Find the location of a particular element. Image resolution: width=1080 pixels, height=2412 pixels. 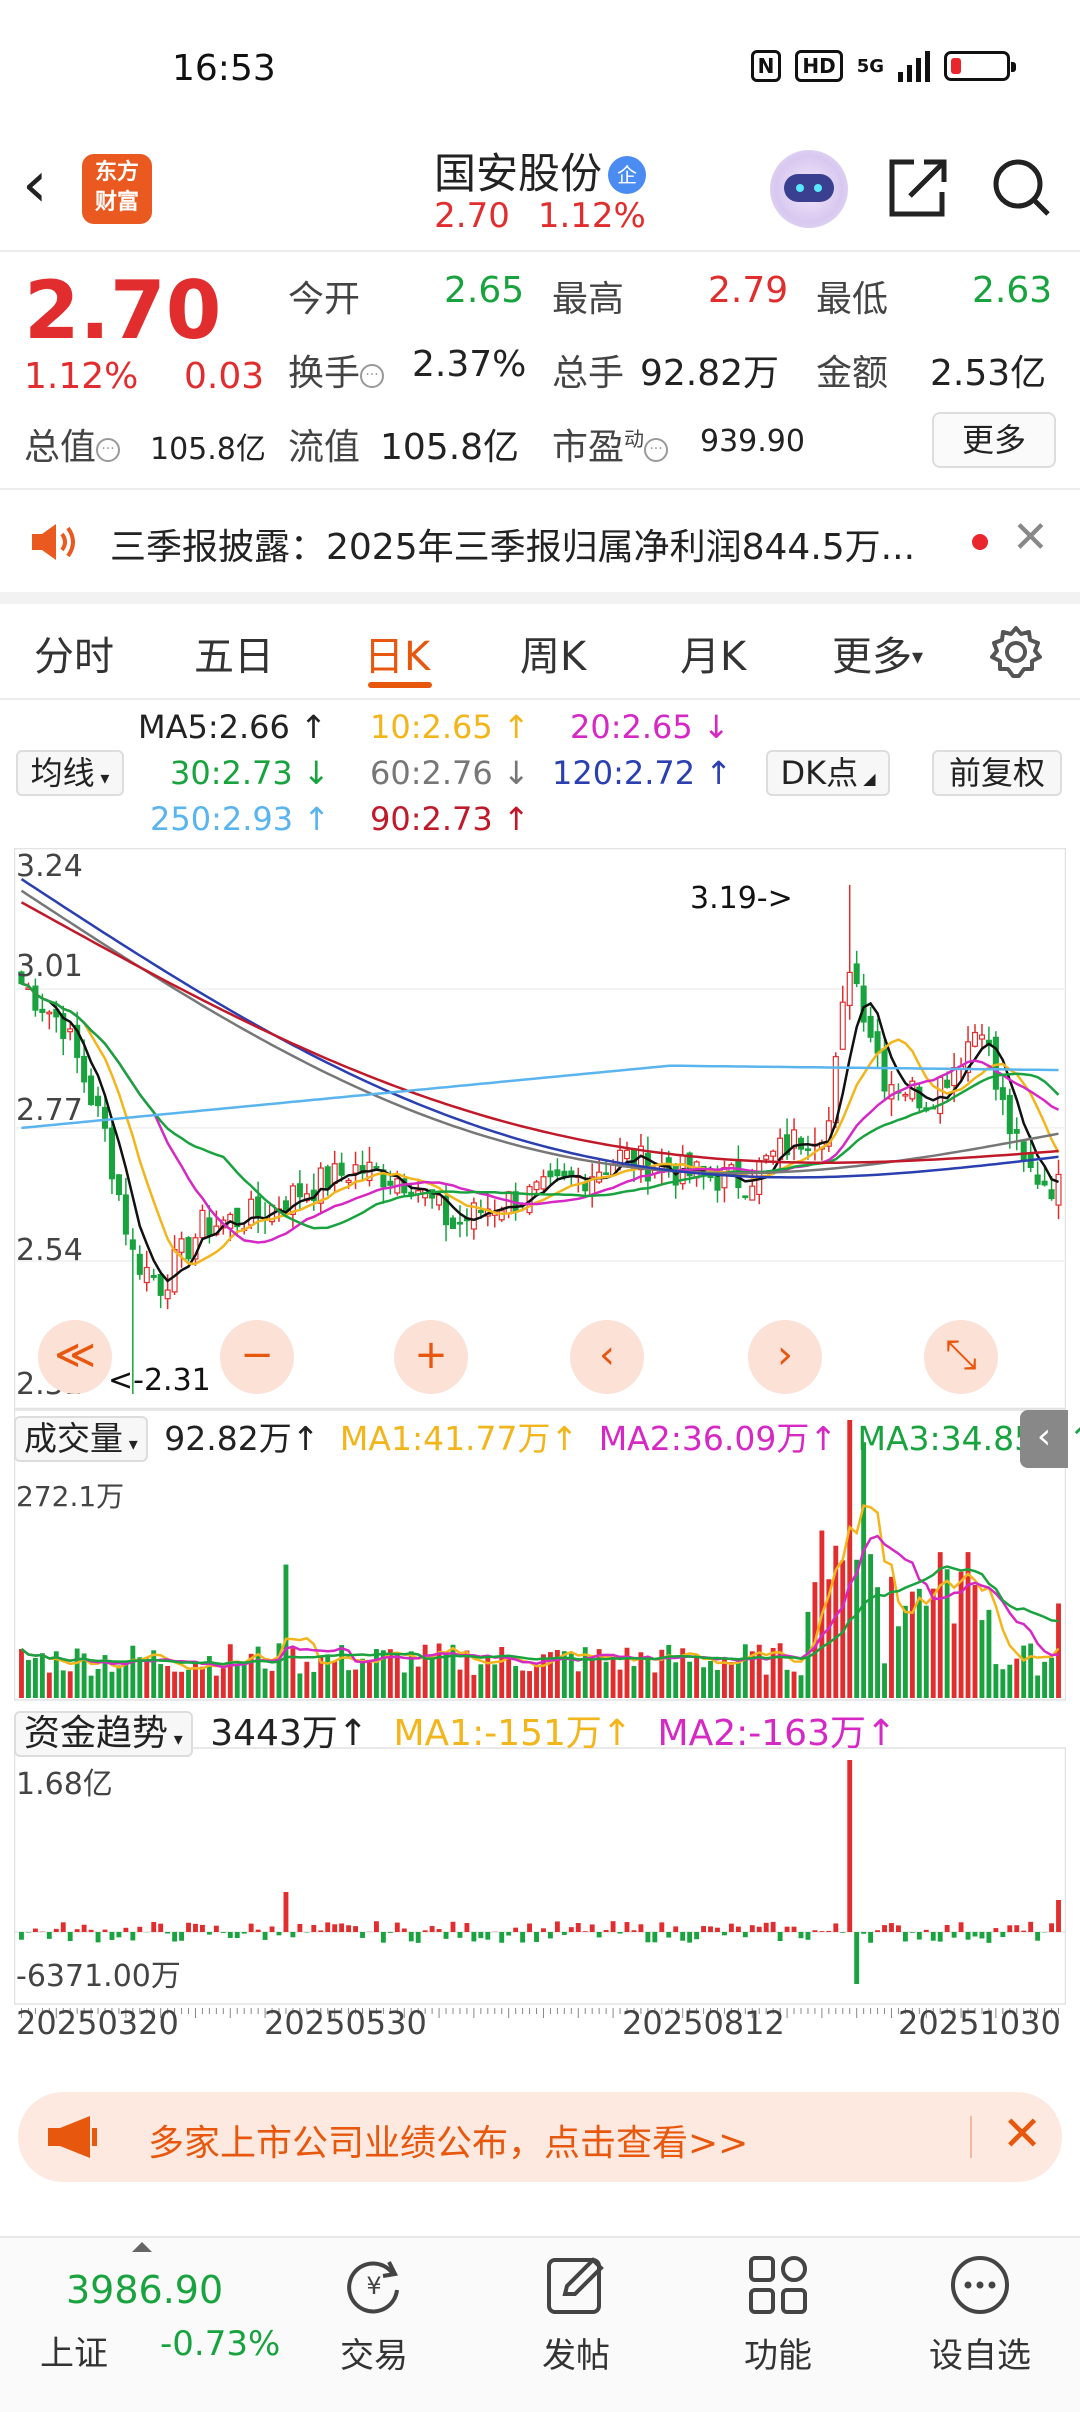

collapse-panel-button: ‹ is located at coordinates (1044, 1439).